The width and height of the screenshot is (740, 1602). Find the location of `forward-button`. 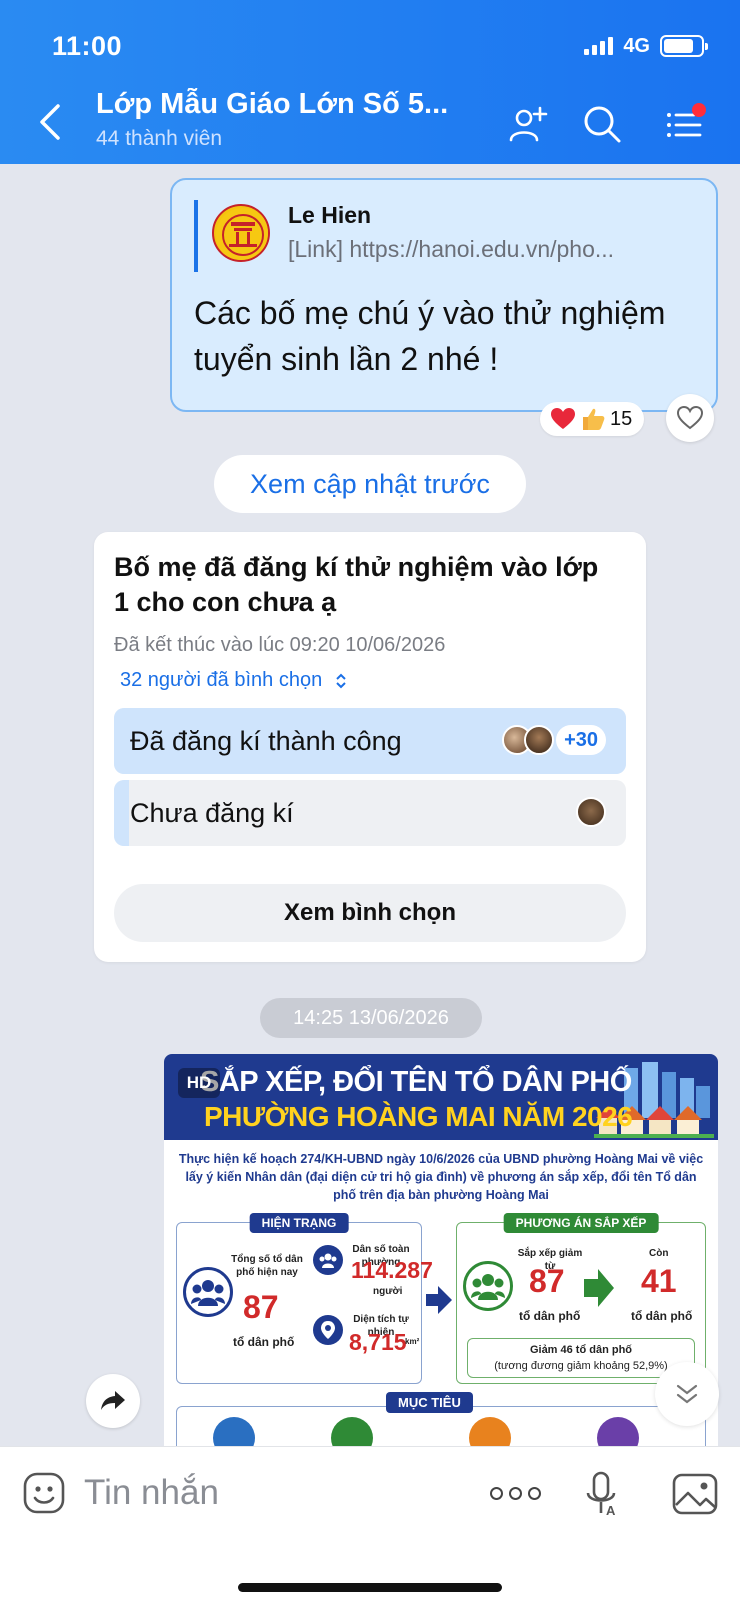

forward-button is located at coordinates (113, 1401).